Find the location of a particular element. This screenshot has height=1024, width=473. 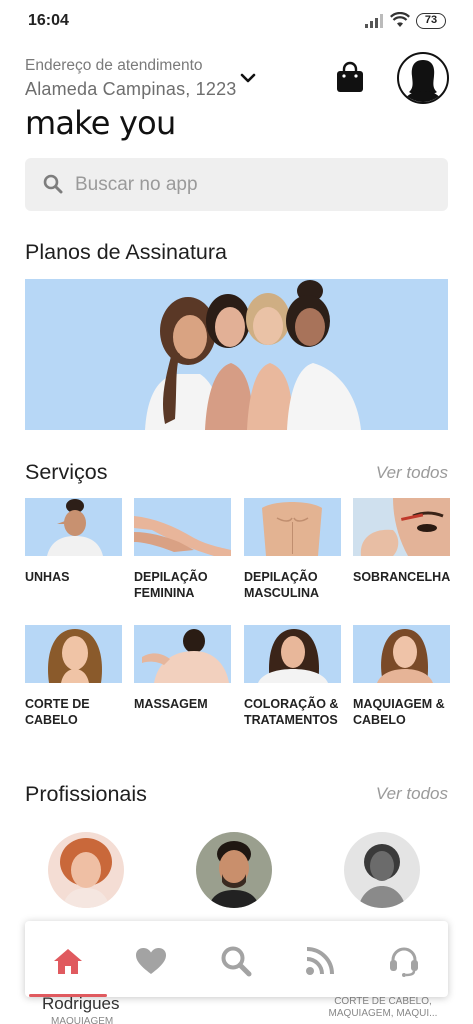

battery-indicator: 73 is located at coordinates (431, 21).